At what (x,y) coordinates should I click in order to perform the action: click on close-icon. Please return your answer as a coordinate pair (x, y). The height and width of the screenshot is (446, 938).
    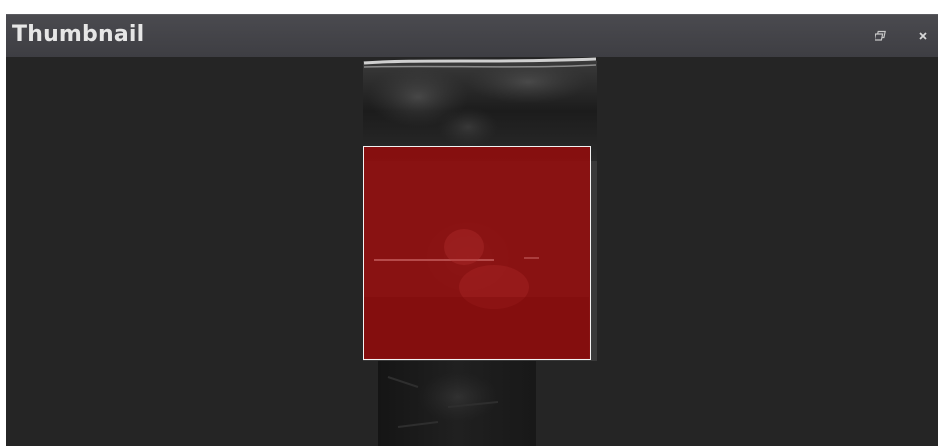
    Looking at the image, I should click on (923, 36).